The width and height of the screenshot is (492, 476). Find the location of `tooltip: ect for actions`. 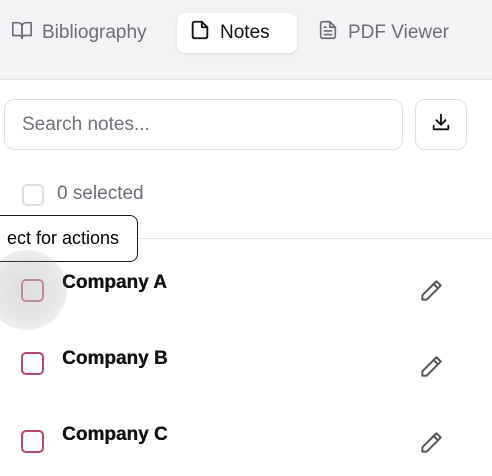

tooltip: ect for actions is located at coordinates (69, 238).